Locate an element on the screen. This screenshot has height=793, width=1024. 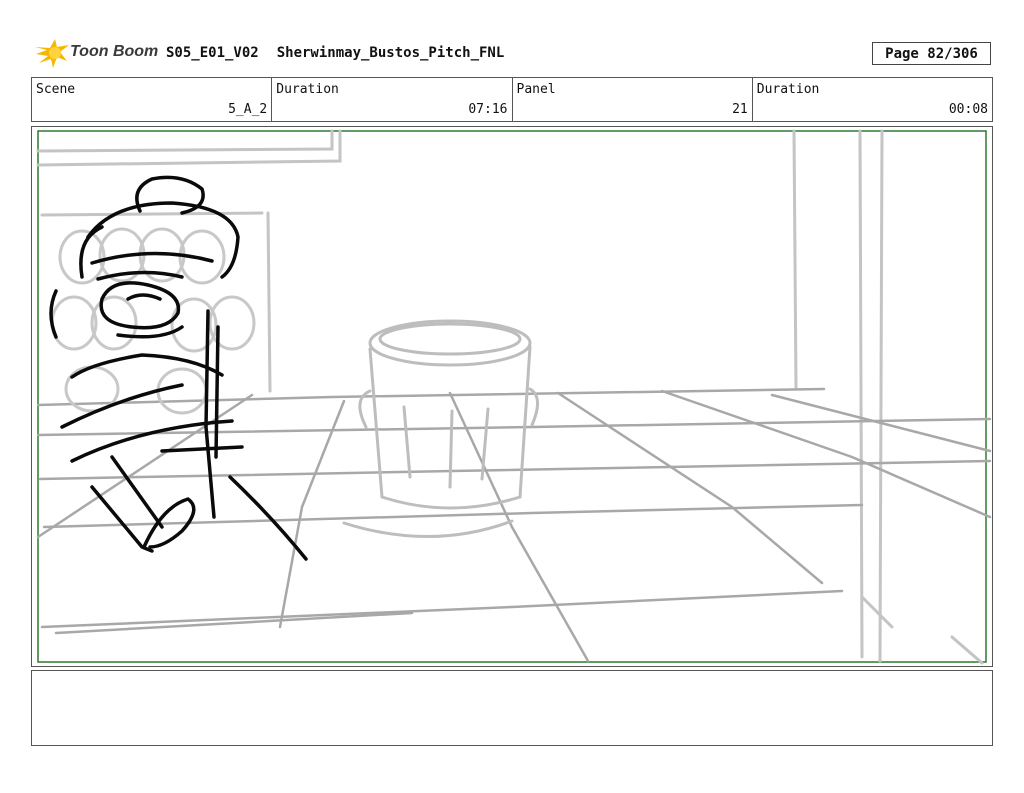
document-title: S05_E01_V02 Sherwinmay_Bustos_Pitch_FNL is located at coordinates (335, 53).